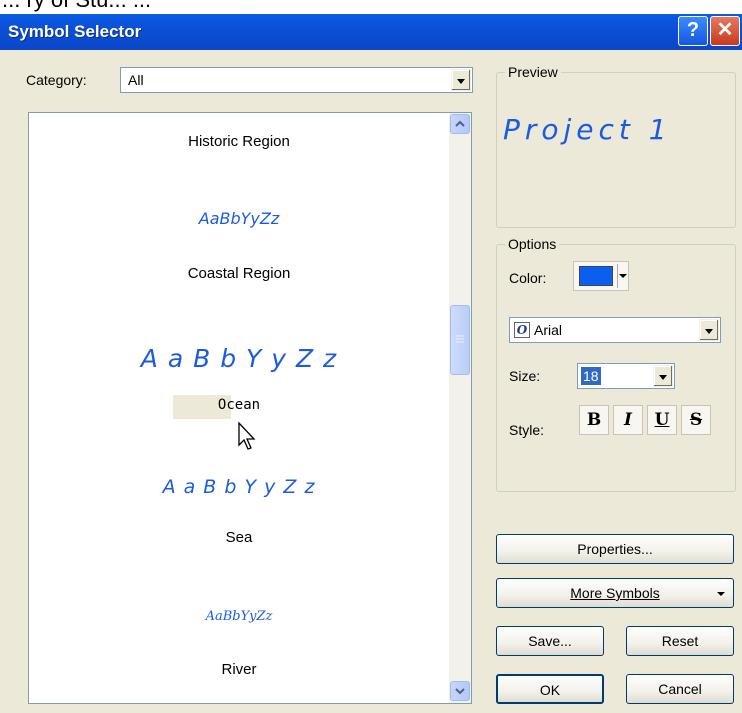 The height and width of the screenshot is (713, 742). I want to click on scroll-down-arrow, so click(460, 691).